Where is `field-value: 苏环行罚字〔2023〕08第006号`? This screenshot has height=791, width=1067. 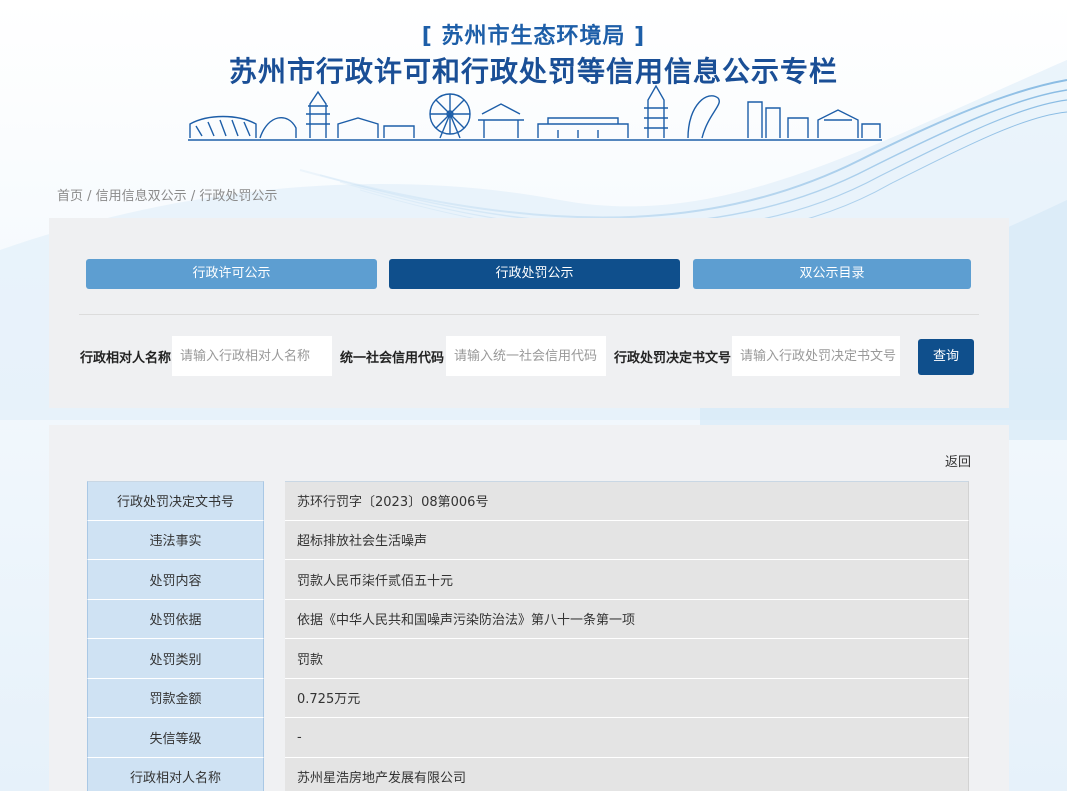
field-value: 苏环行罚字〔2023〕08第006号 is located at coordinates (627, 501).